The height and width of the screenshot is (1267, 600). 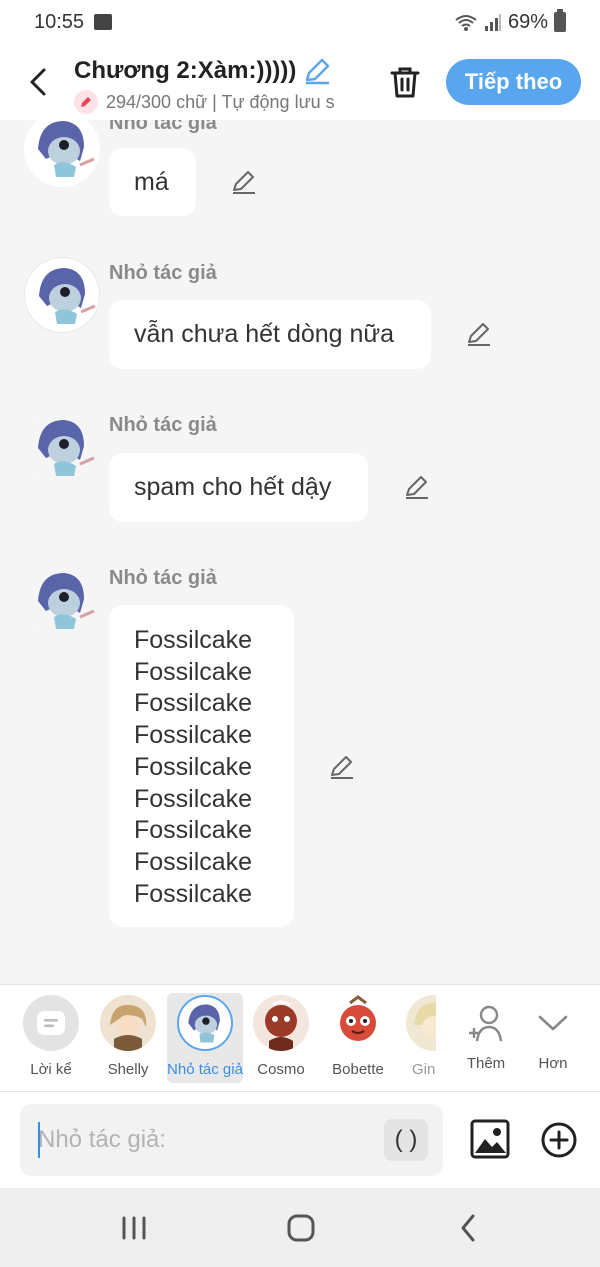 I want to click on next-button: Tiếp theo, so click(x=513, y=82).